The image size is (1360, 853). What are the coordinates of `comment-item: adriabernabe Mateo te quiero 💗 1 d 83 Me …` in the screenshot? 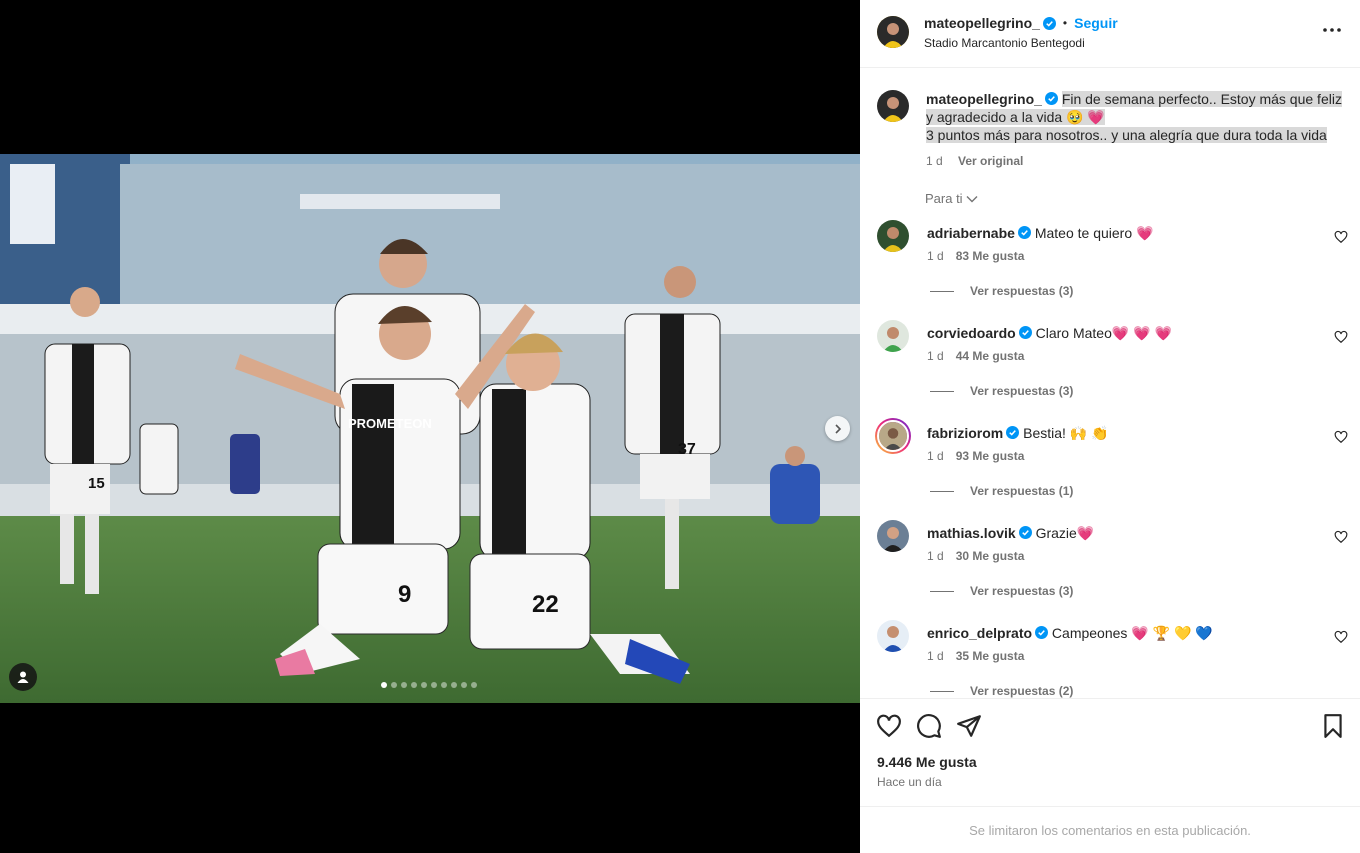 It's located at (1110, 270).